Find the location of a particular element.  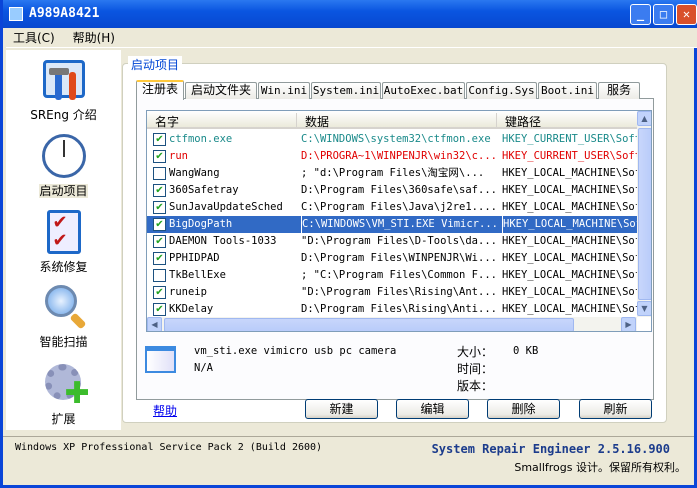

row-name: WangWang is located at coordinates (194, 173).